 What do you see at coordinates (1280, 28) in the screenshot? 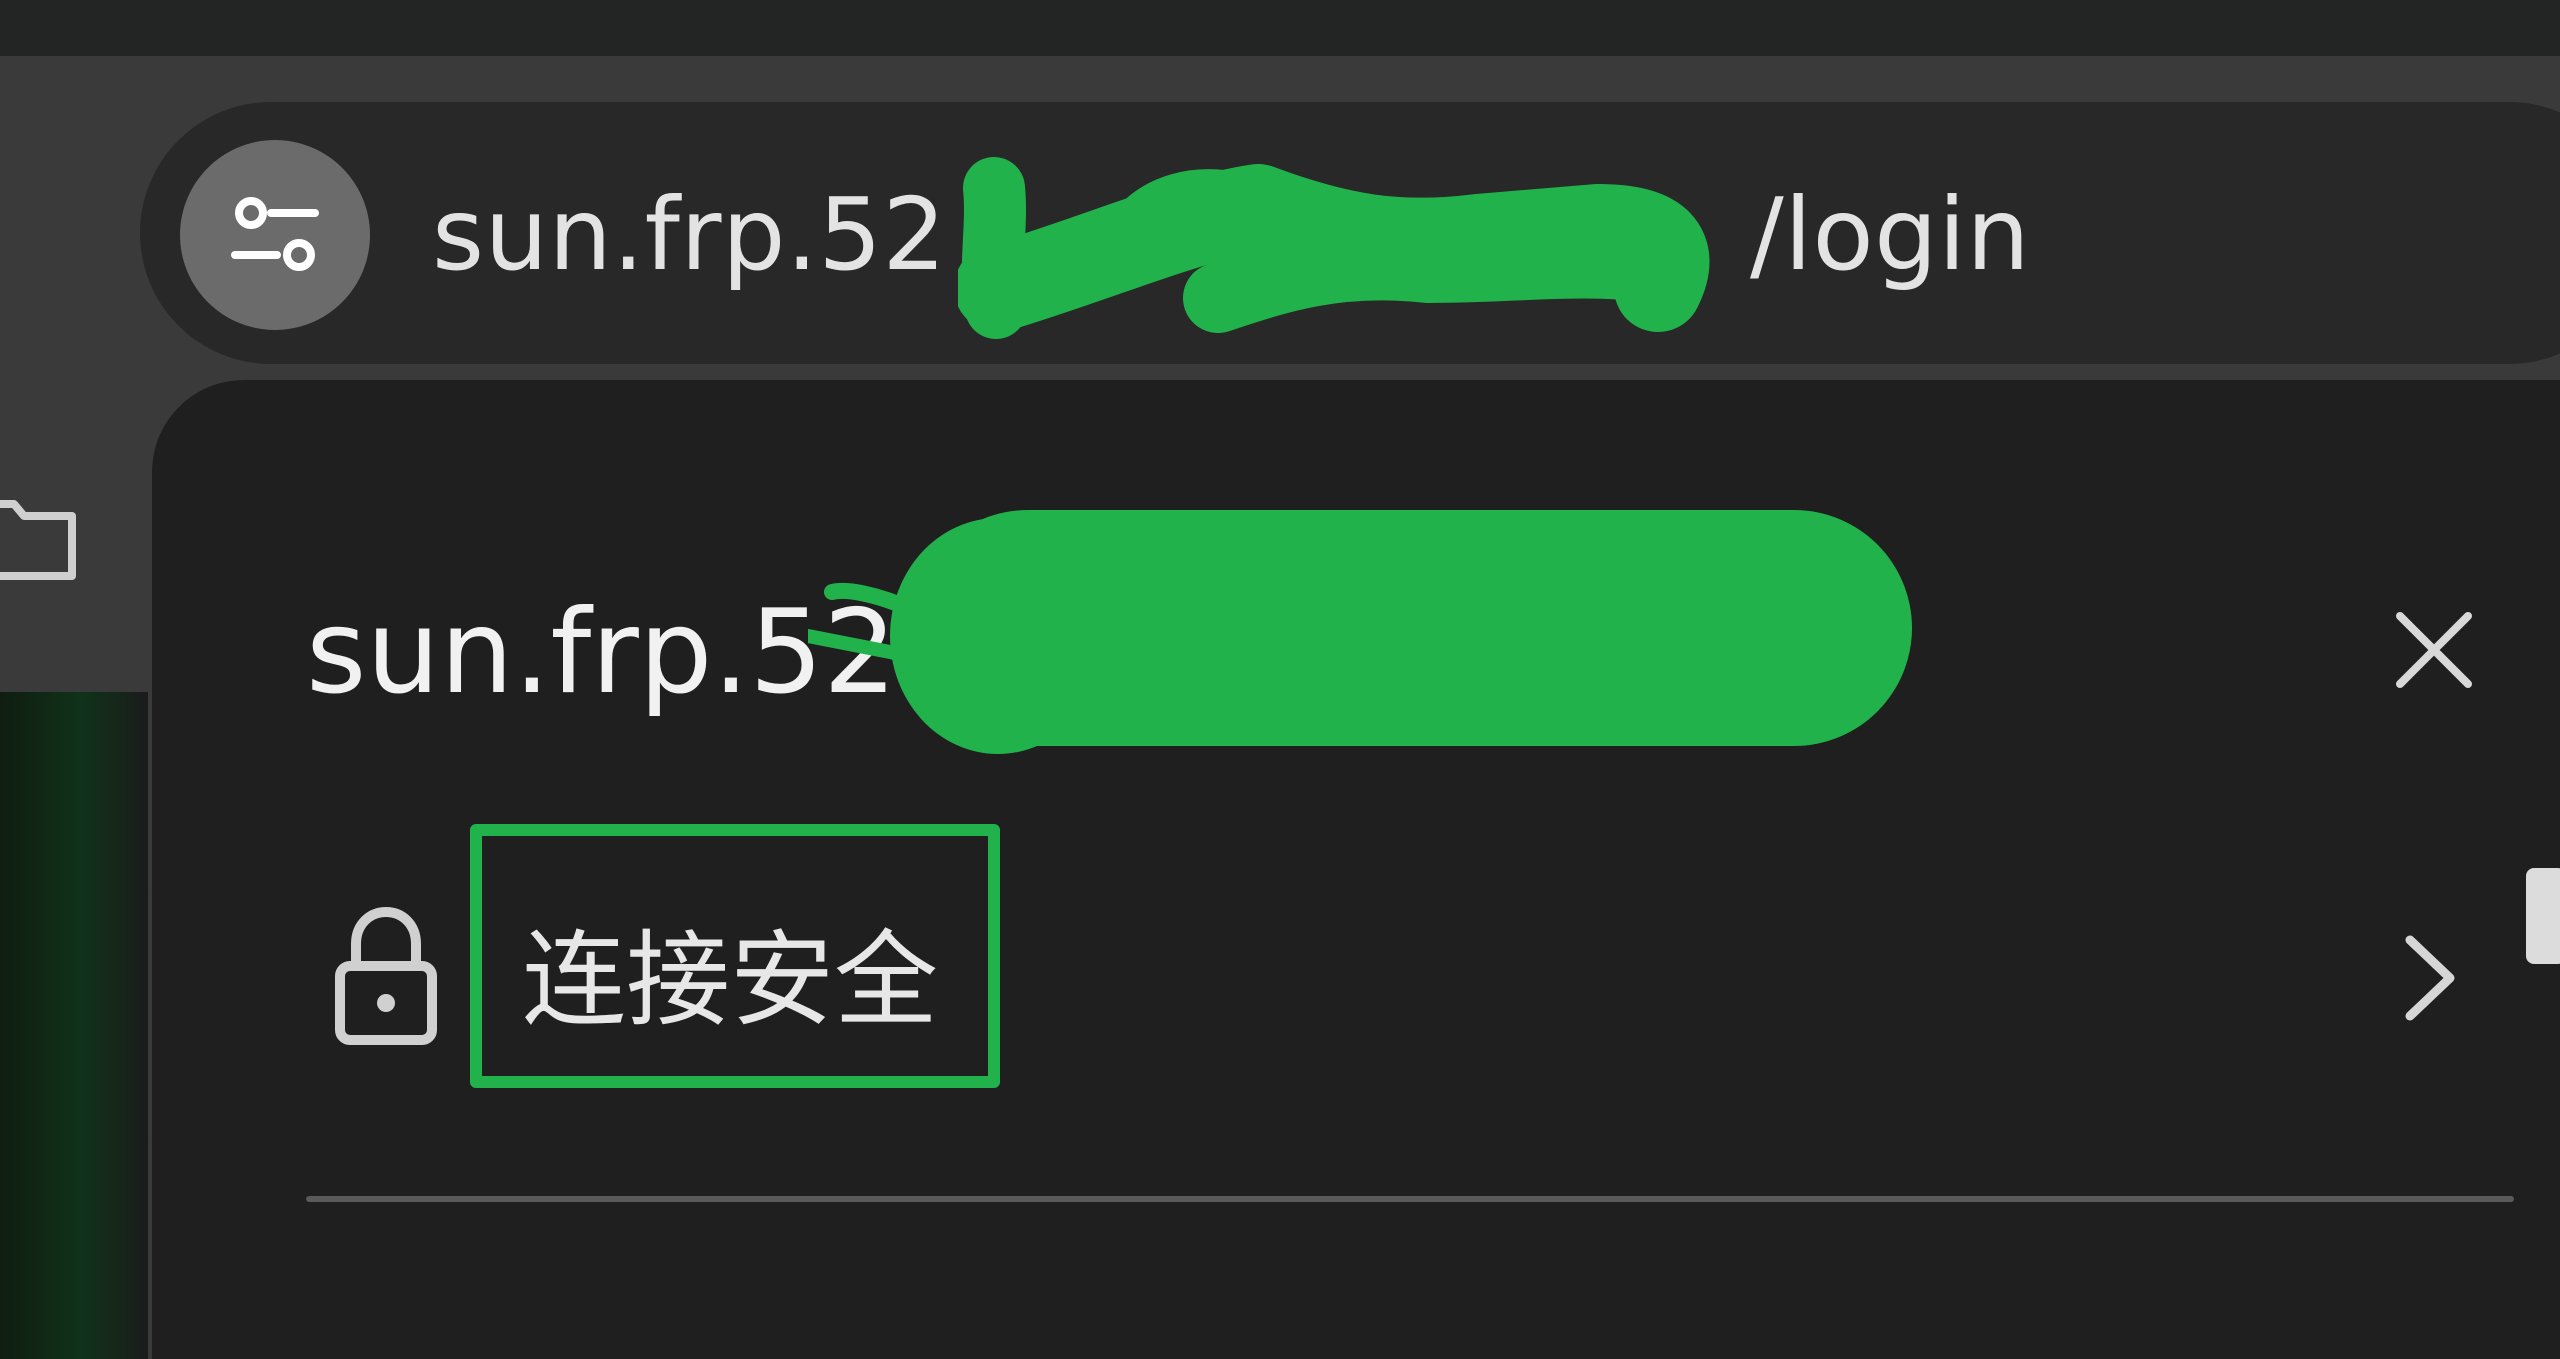
I see `title-bar` at bounding box center [1280, 28].